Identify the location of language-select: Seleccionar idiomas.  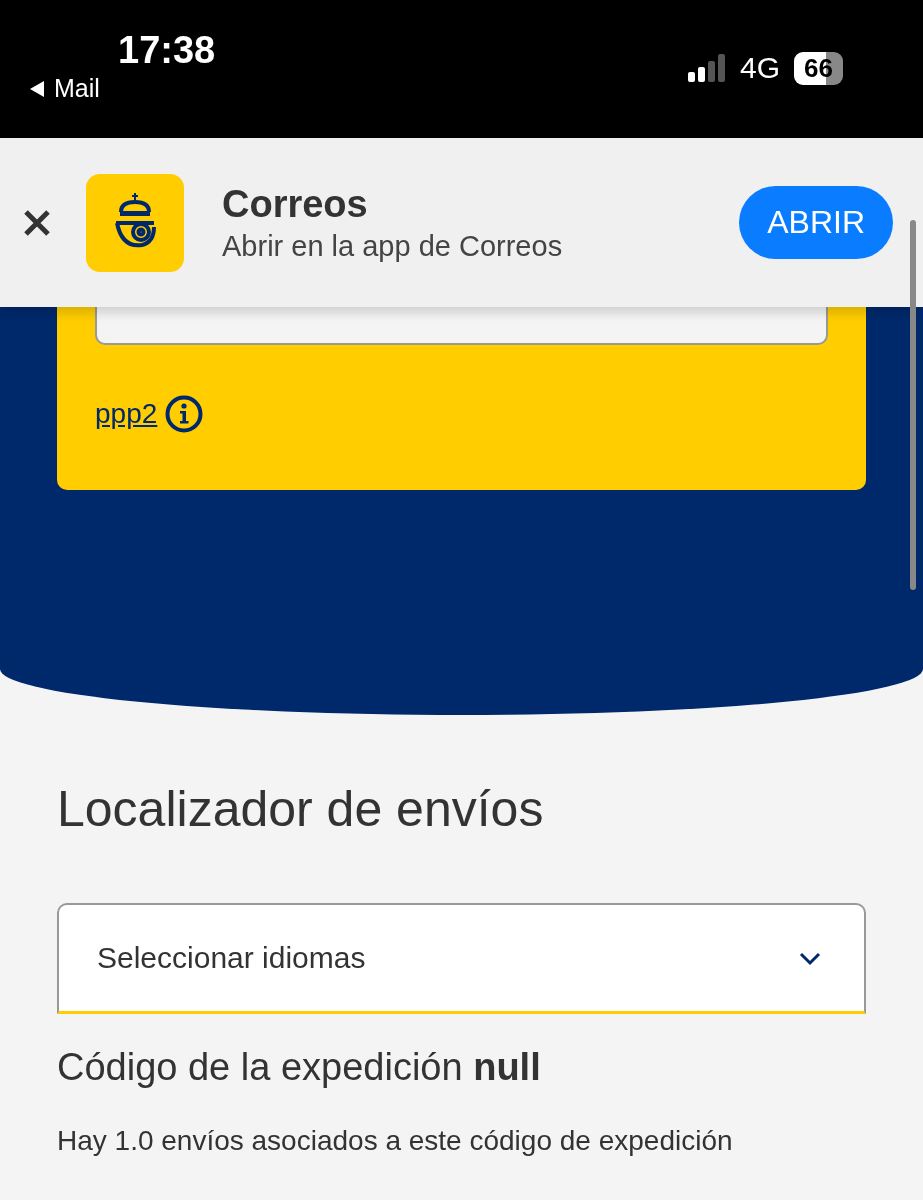
(461, 958).